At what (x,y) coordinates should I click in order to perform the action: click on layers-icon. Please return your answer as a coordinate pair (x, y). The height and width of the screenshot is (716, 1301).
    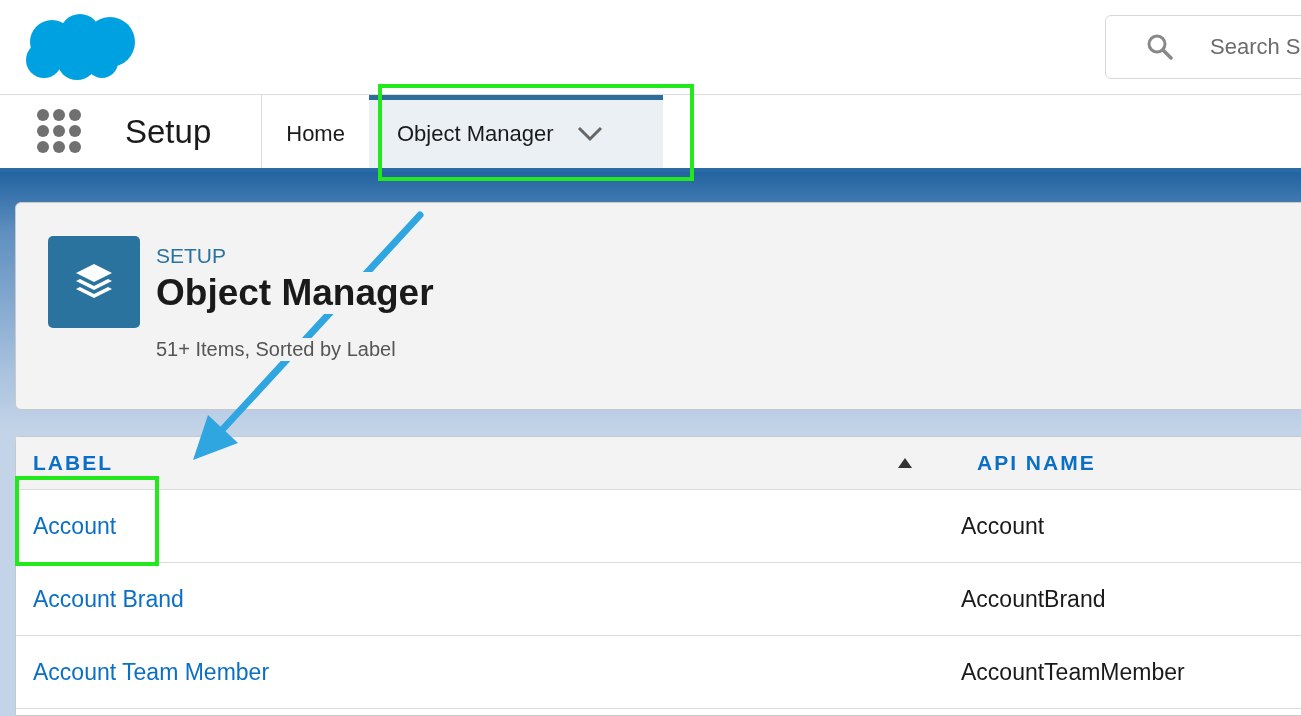
    Looking at the image, I should click on (94, 282).